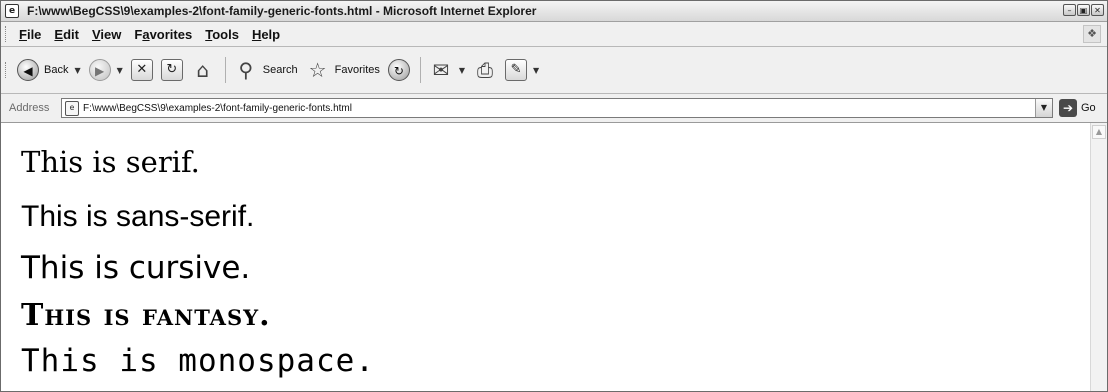 This screenshot has width=1108, height=392. I want to click on scroll-up-icon: ▲, so click(1099, 132).